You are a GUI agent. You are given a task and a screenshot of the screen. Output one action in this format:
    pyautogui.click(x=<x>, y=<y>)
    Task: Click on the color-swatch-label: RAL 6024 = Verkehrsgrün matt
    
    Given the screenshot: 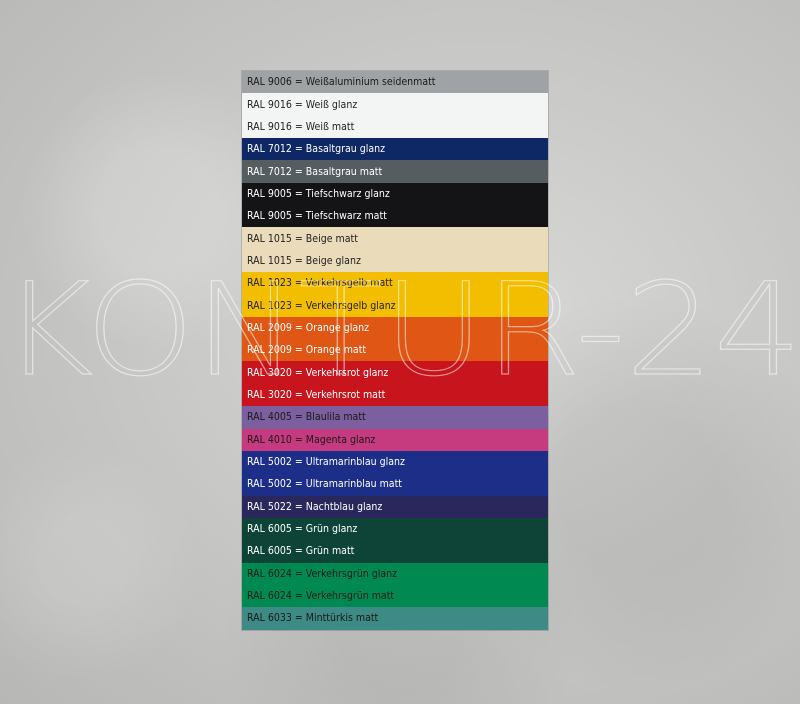 What is the action you would take?
    pyautogui.click(x=321, y=596)
    